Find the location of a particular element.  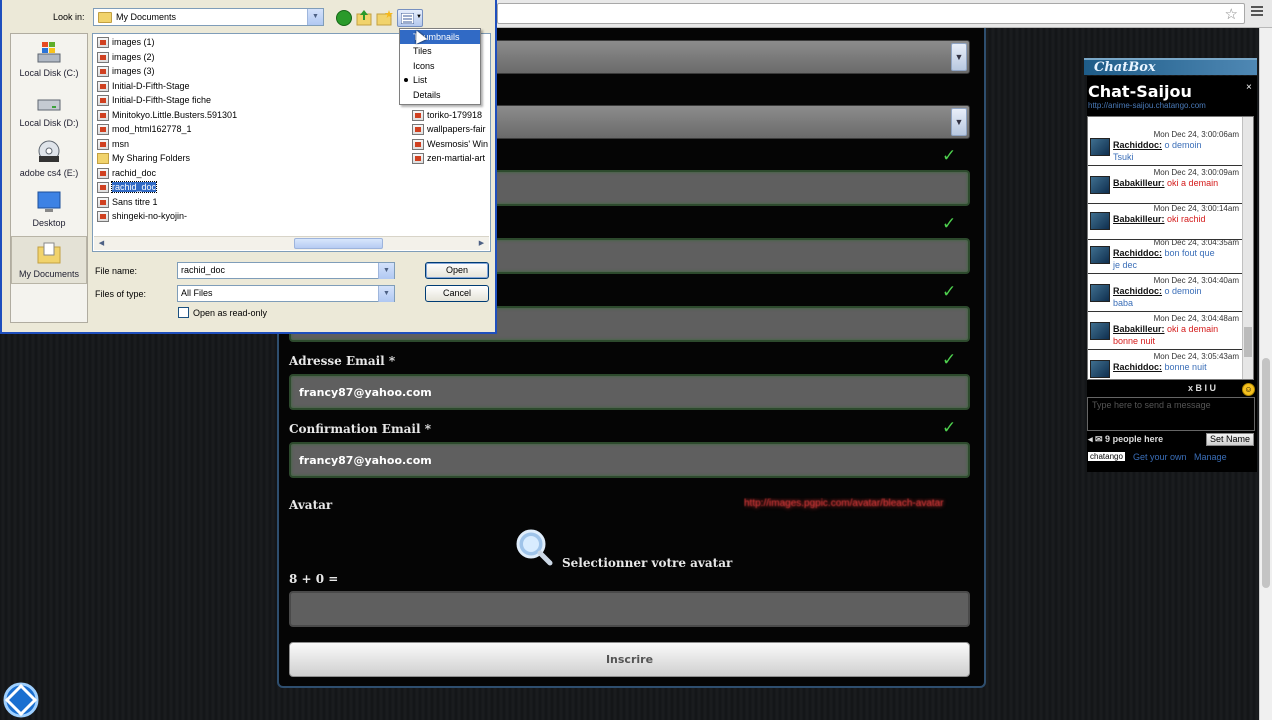

list-item: images (1) is located at coordinates (125, 43).